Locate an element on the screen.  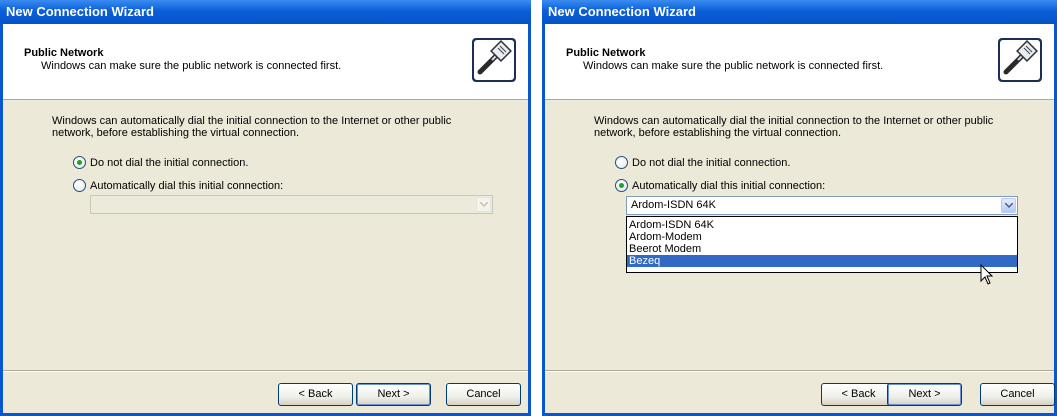
connection-combo: Ardom-ISDN 64K is located at coordinates (822, 205).